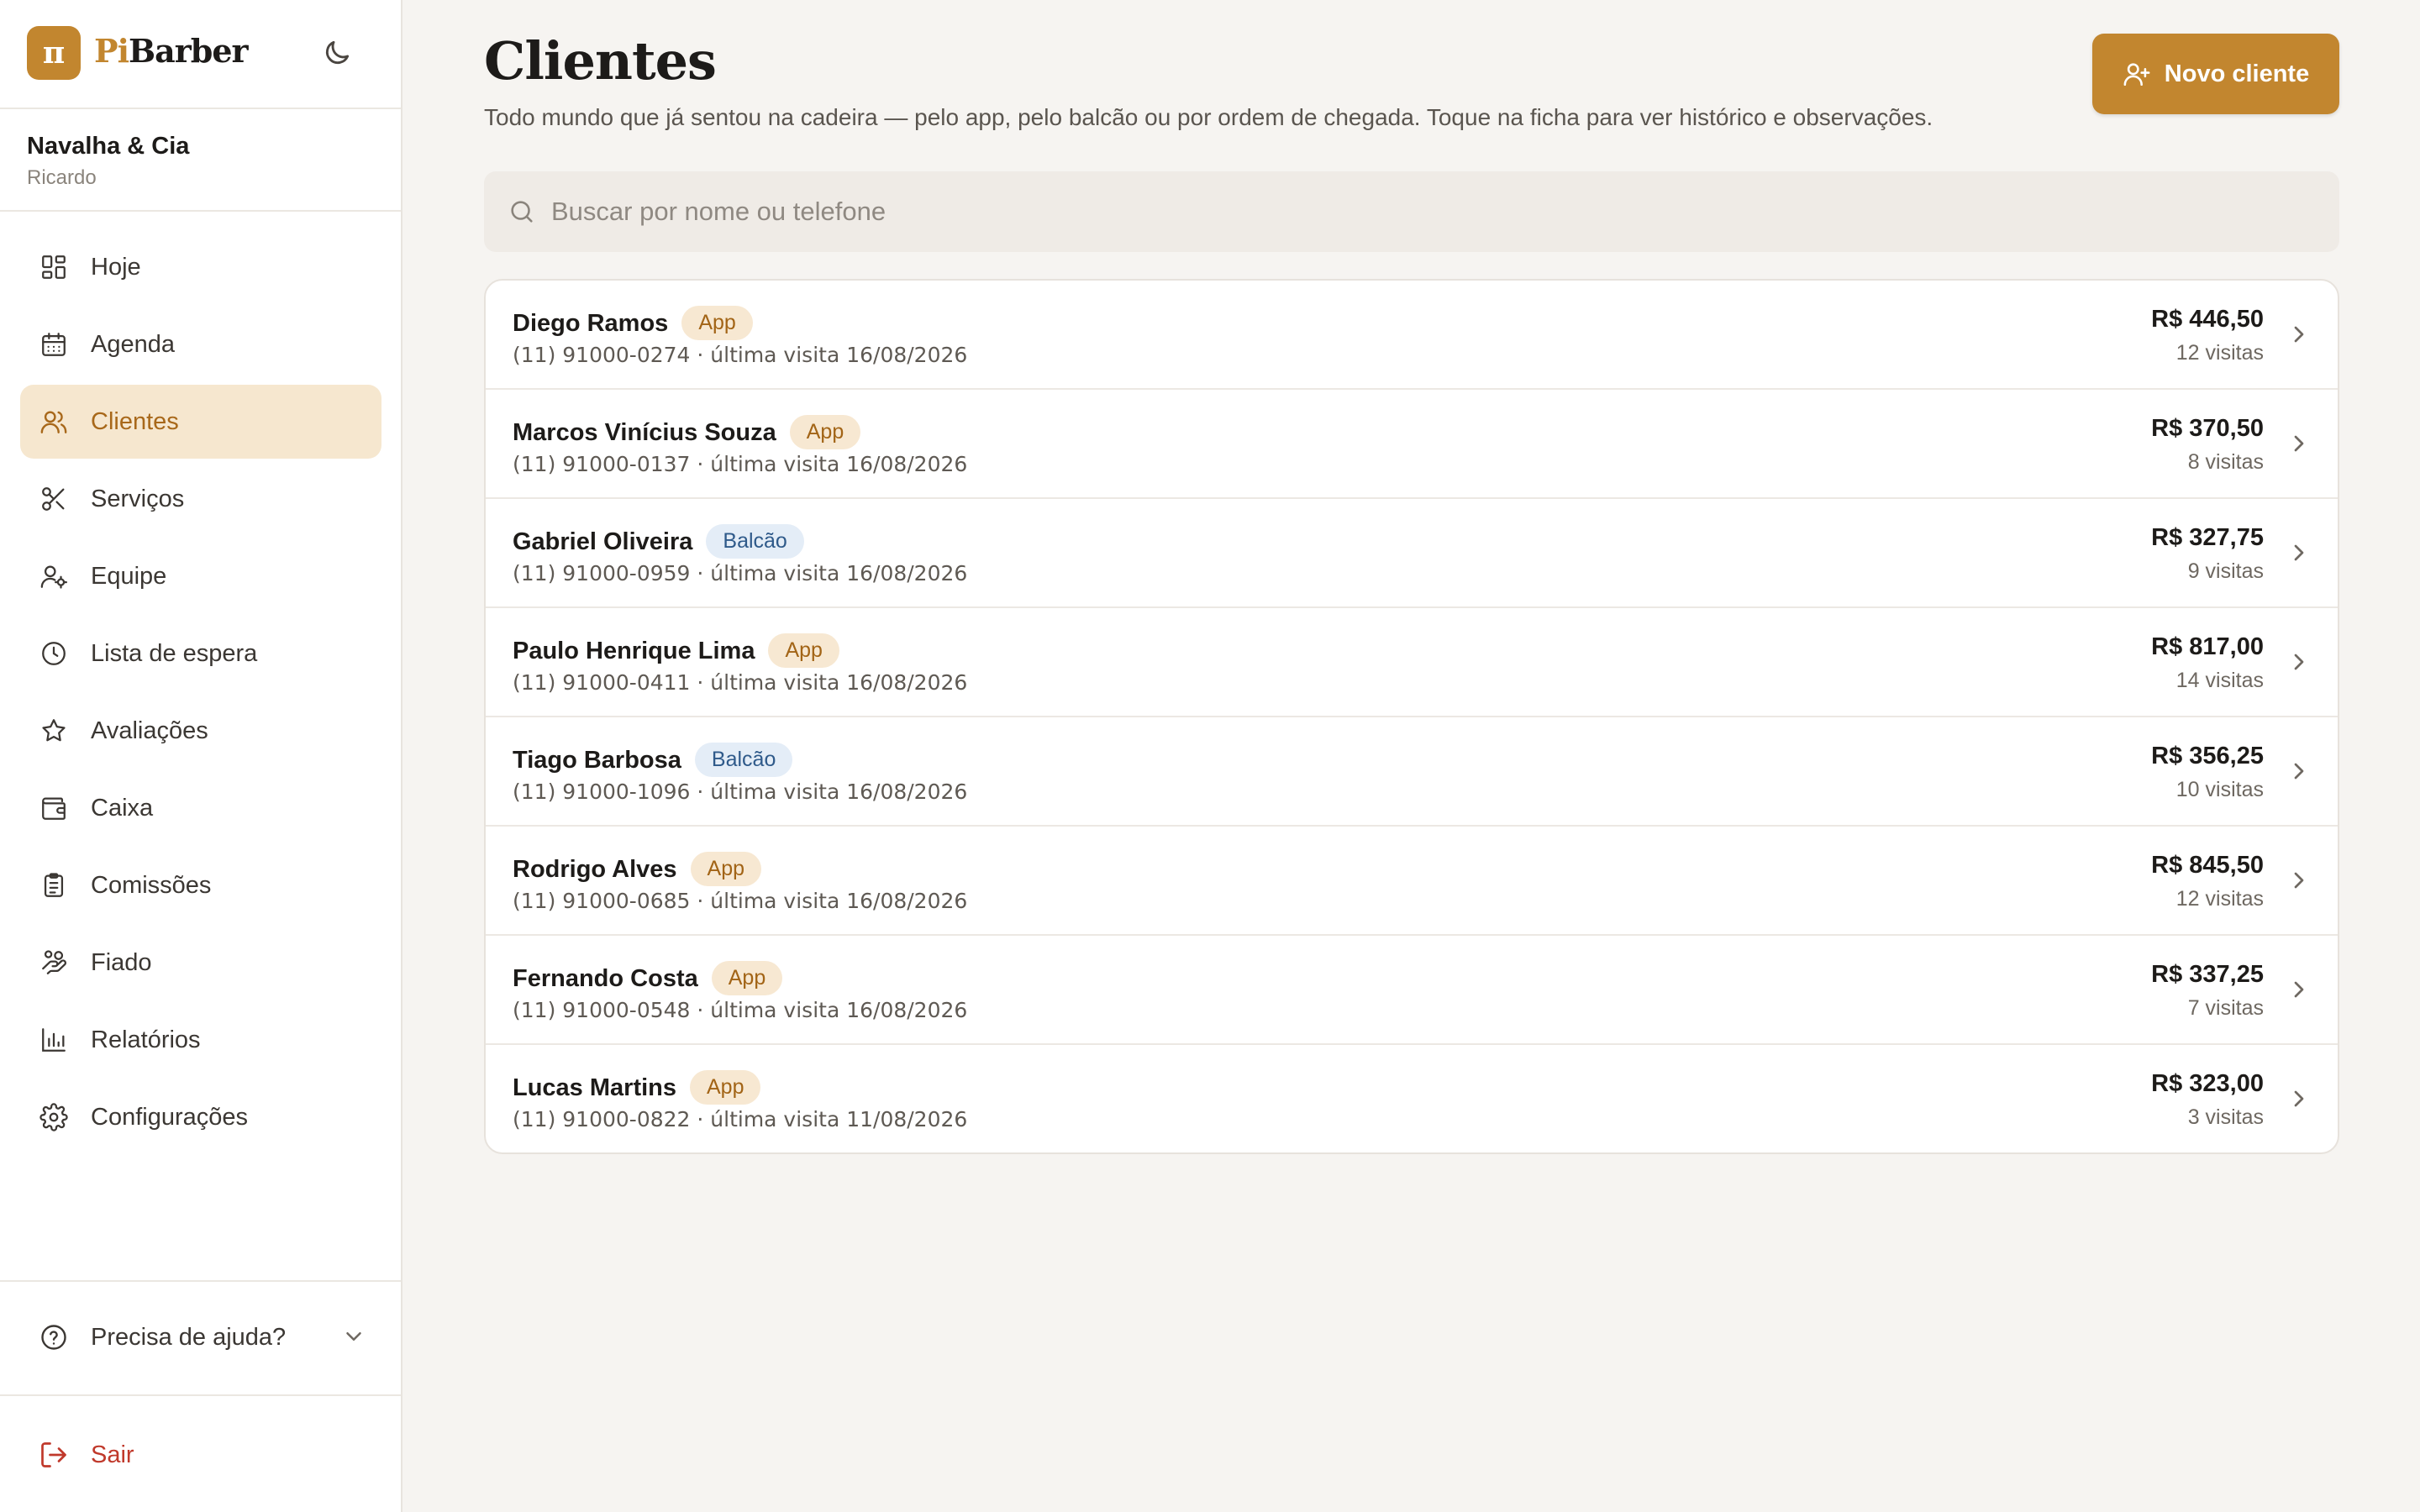 The width and height of the screenshot is (2420, 1512). I want to click on chevron-down-icon, so click(353, 1336).